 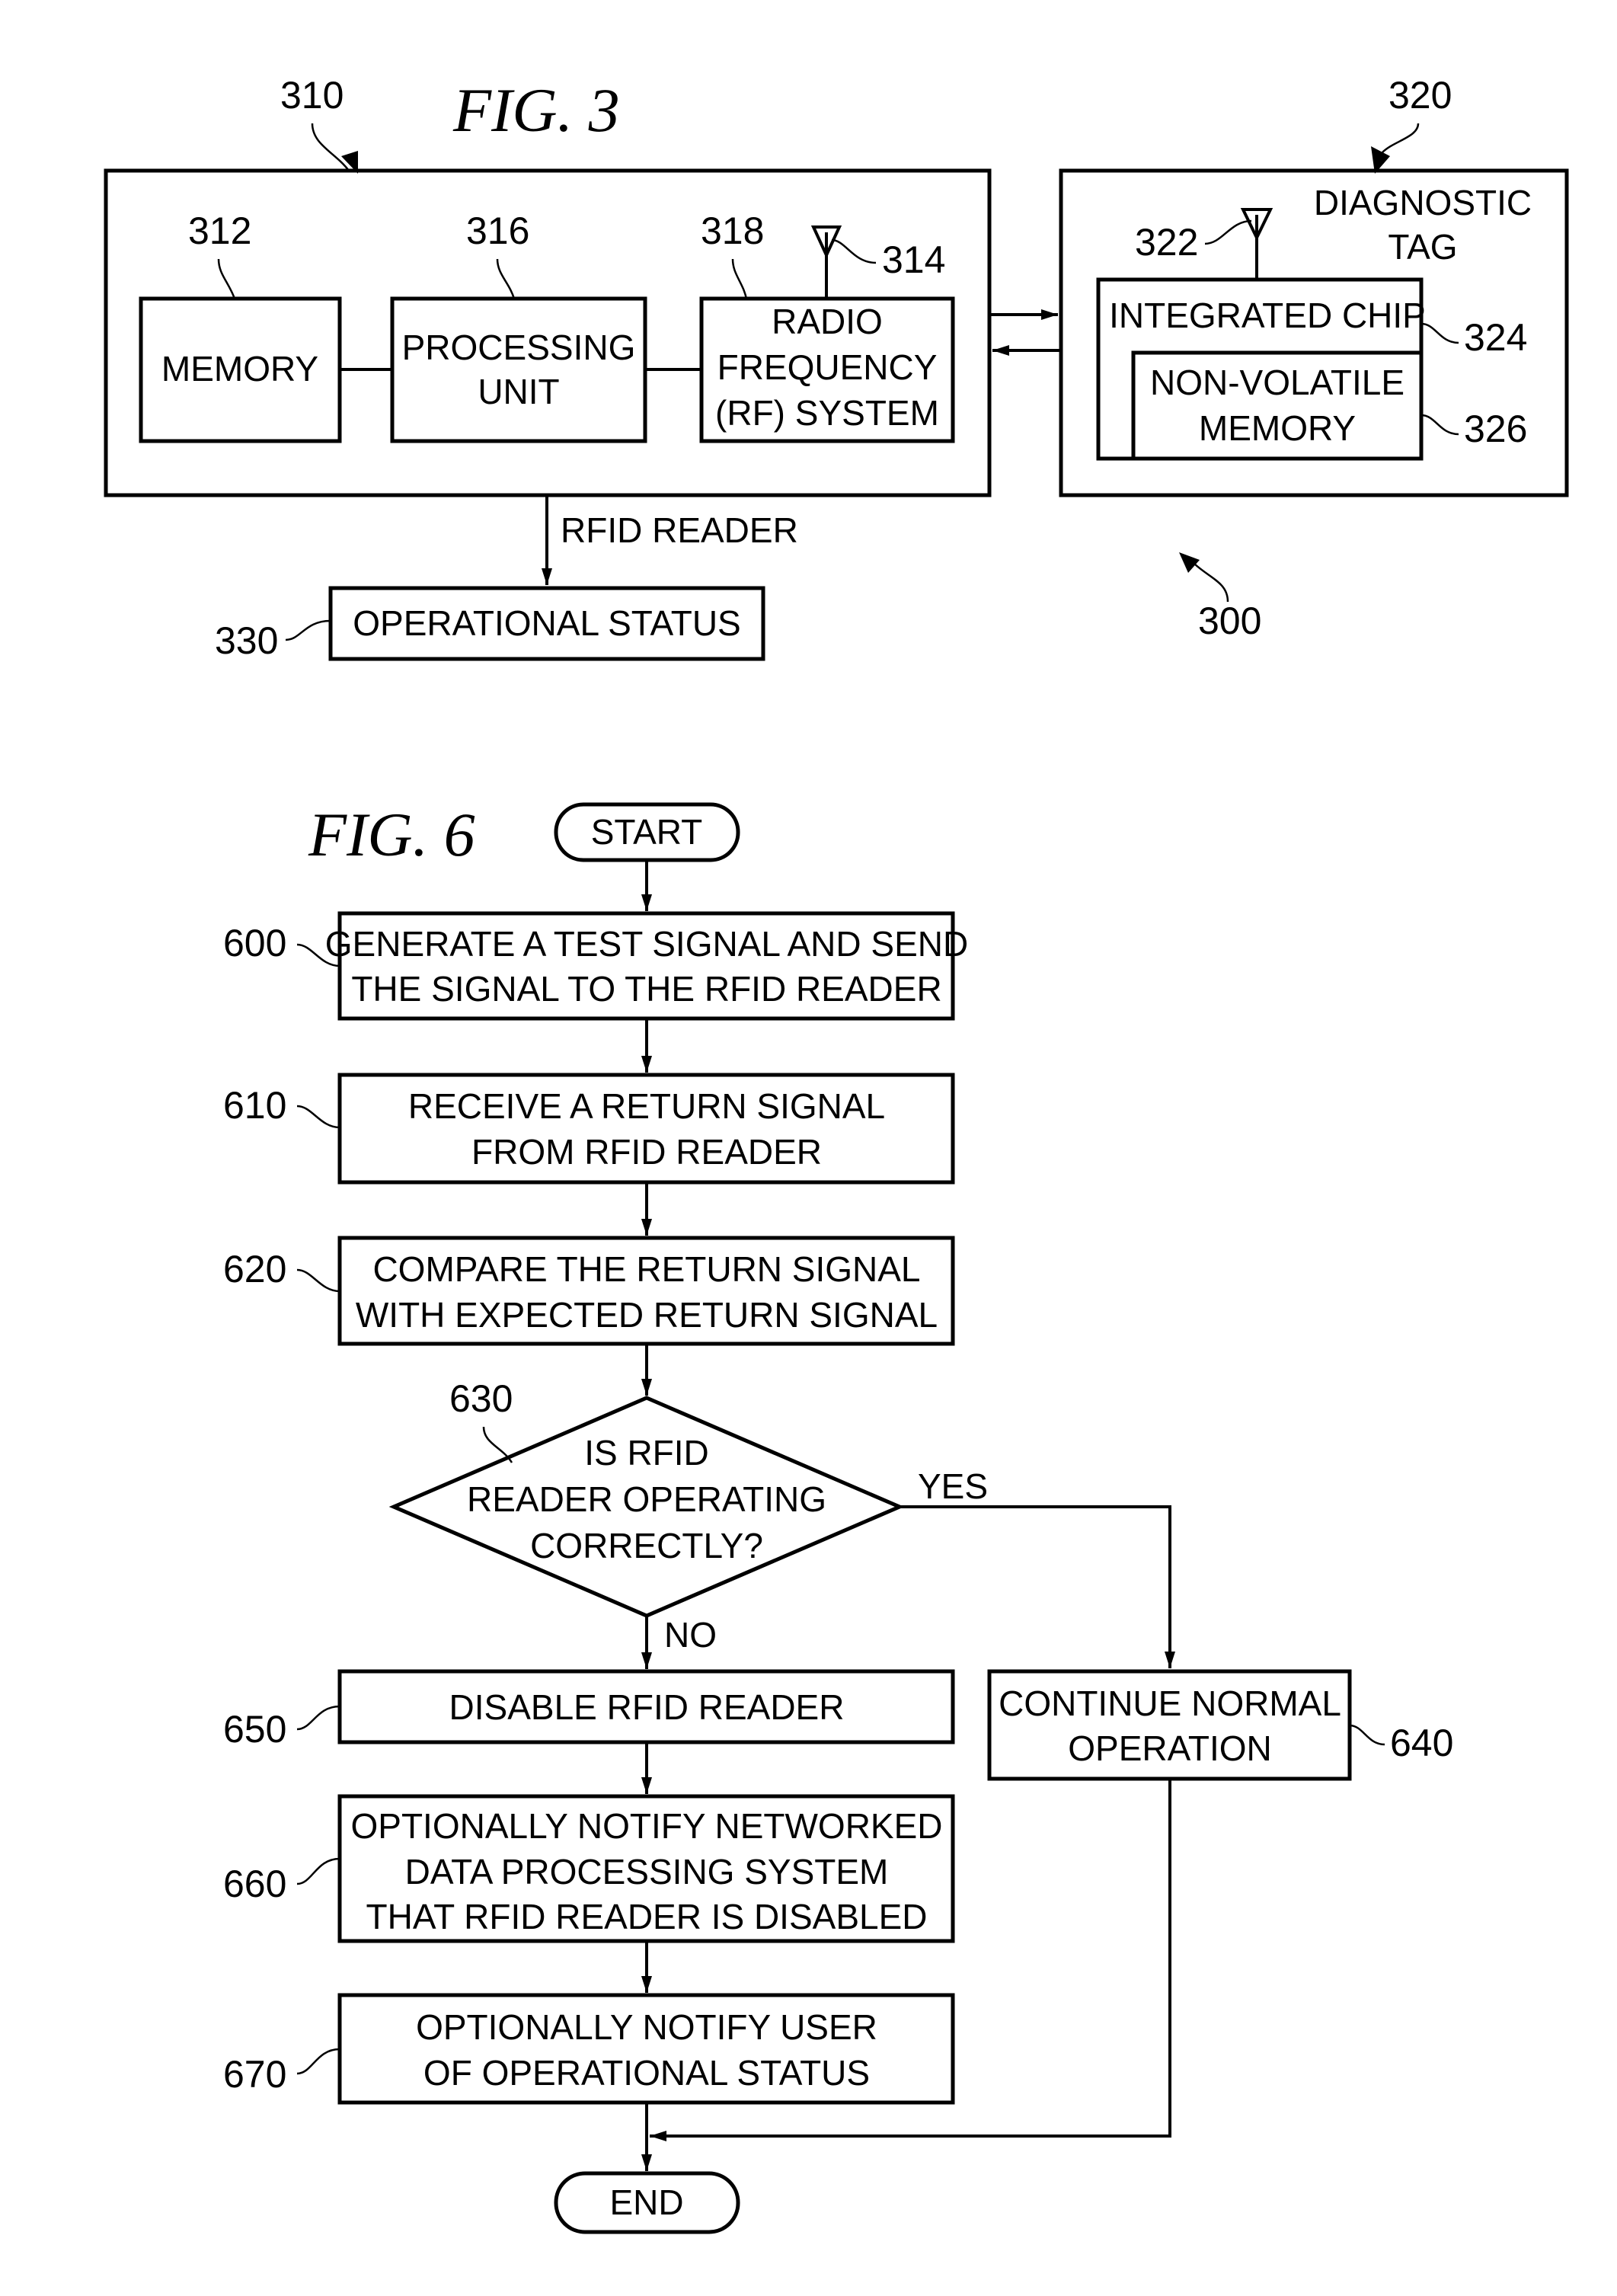 What do you see at coordinates (827, 321) in the screenshot?
I see `rf-label-line1: RADIO` at bounding box center [827, 321].